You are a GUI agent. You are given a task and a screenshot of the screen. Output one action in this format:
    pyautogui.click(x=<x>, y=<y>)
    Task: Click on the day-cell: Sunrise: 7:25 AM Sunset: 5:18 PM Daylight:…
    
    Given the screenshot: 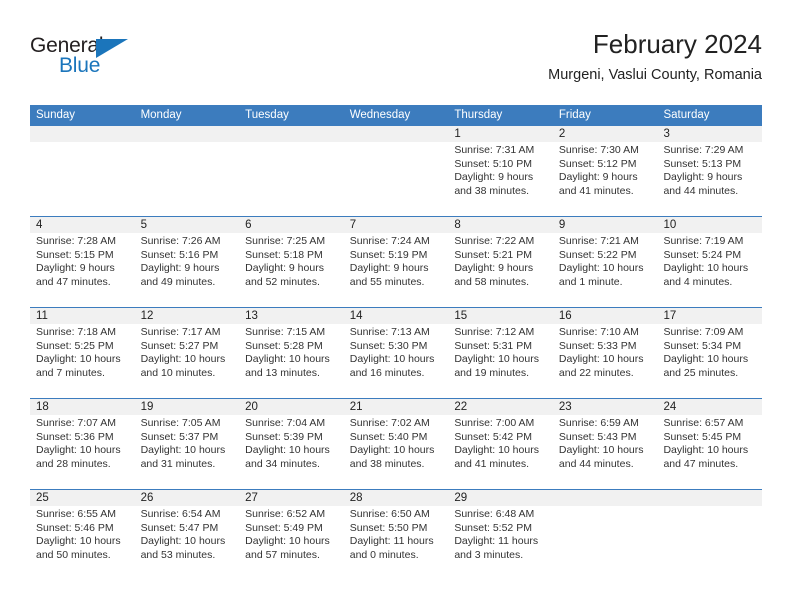 What is the action you would take?
    pyautogui.click(x=291, y=270)
    